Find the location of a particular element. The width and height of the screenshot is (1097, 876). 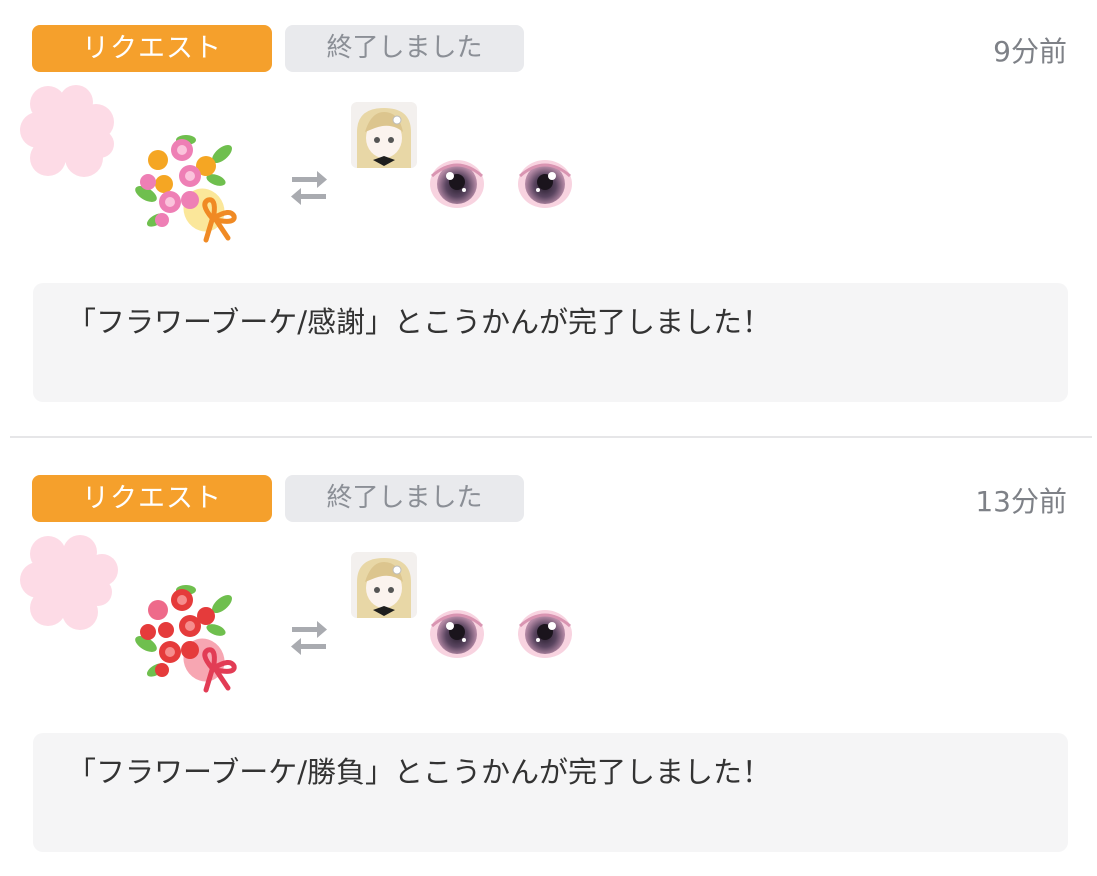

message-text: 「フラワーブーケ/感謝」とこうかんが完了しました！ is located at coordinates (419, 322).